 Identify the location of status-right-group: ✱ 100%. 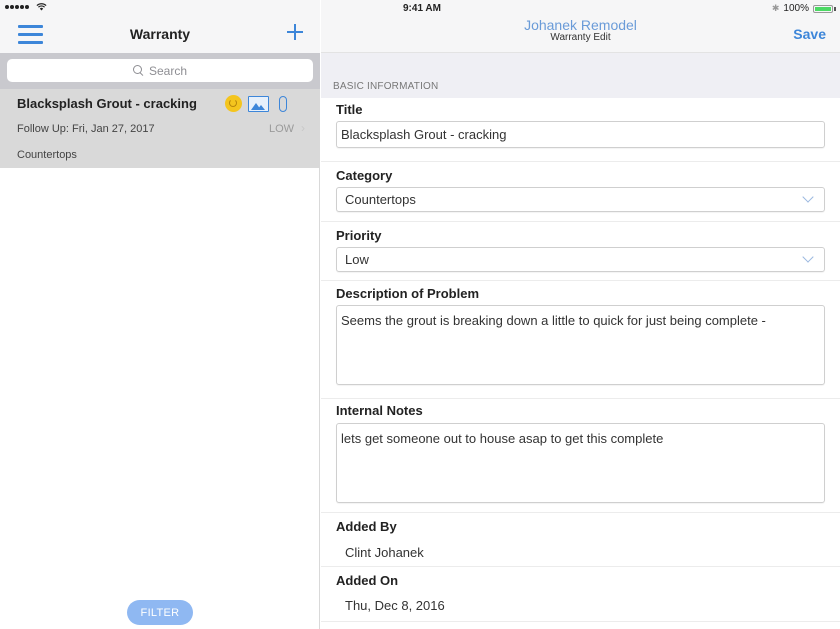
(804, 8).